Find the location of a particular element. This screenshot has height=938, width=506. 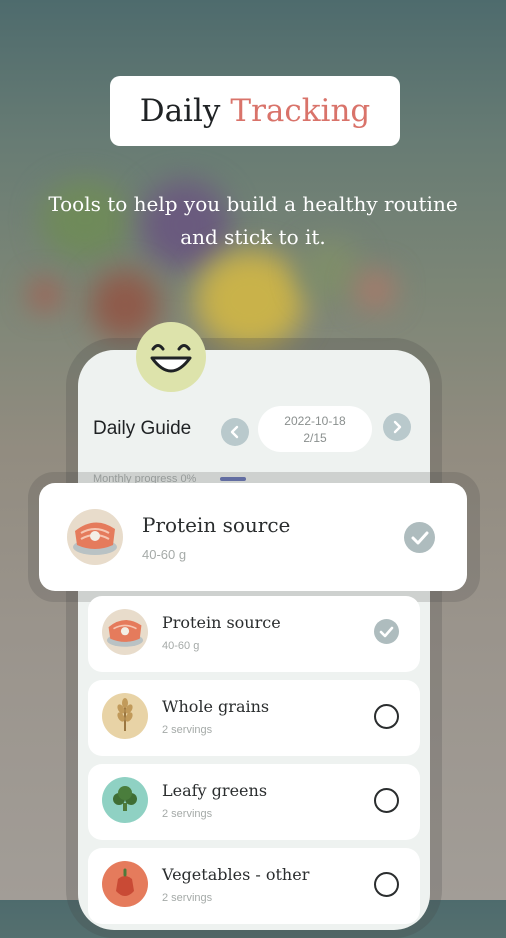

food-item-name: Protein source is located at coordinates (221, 622).